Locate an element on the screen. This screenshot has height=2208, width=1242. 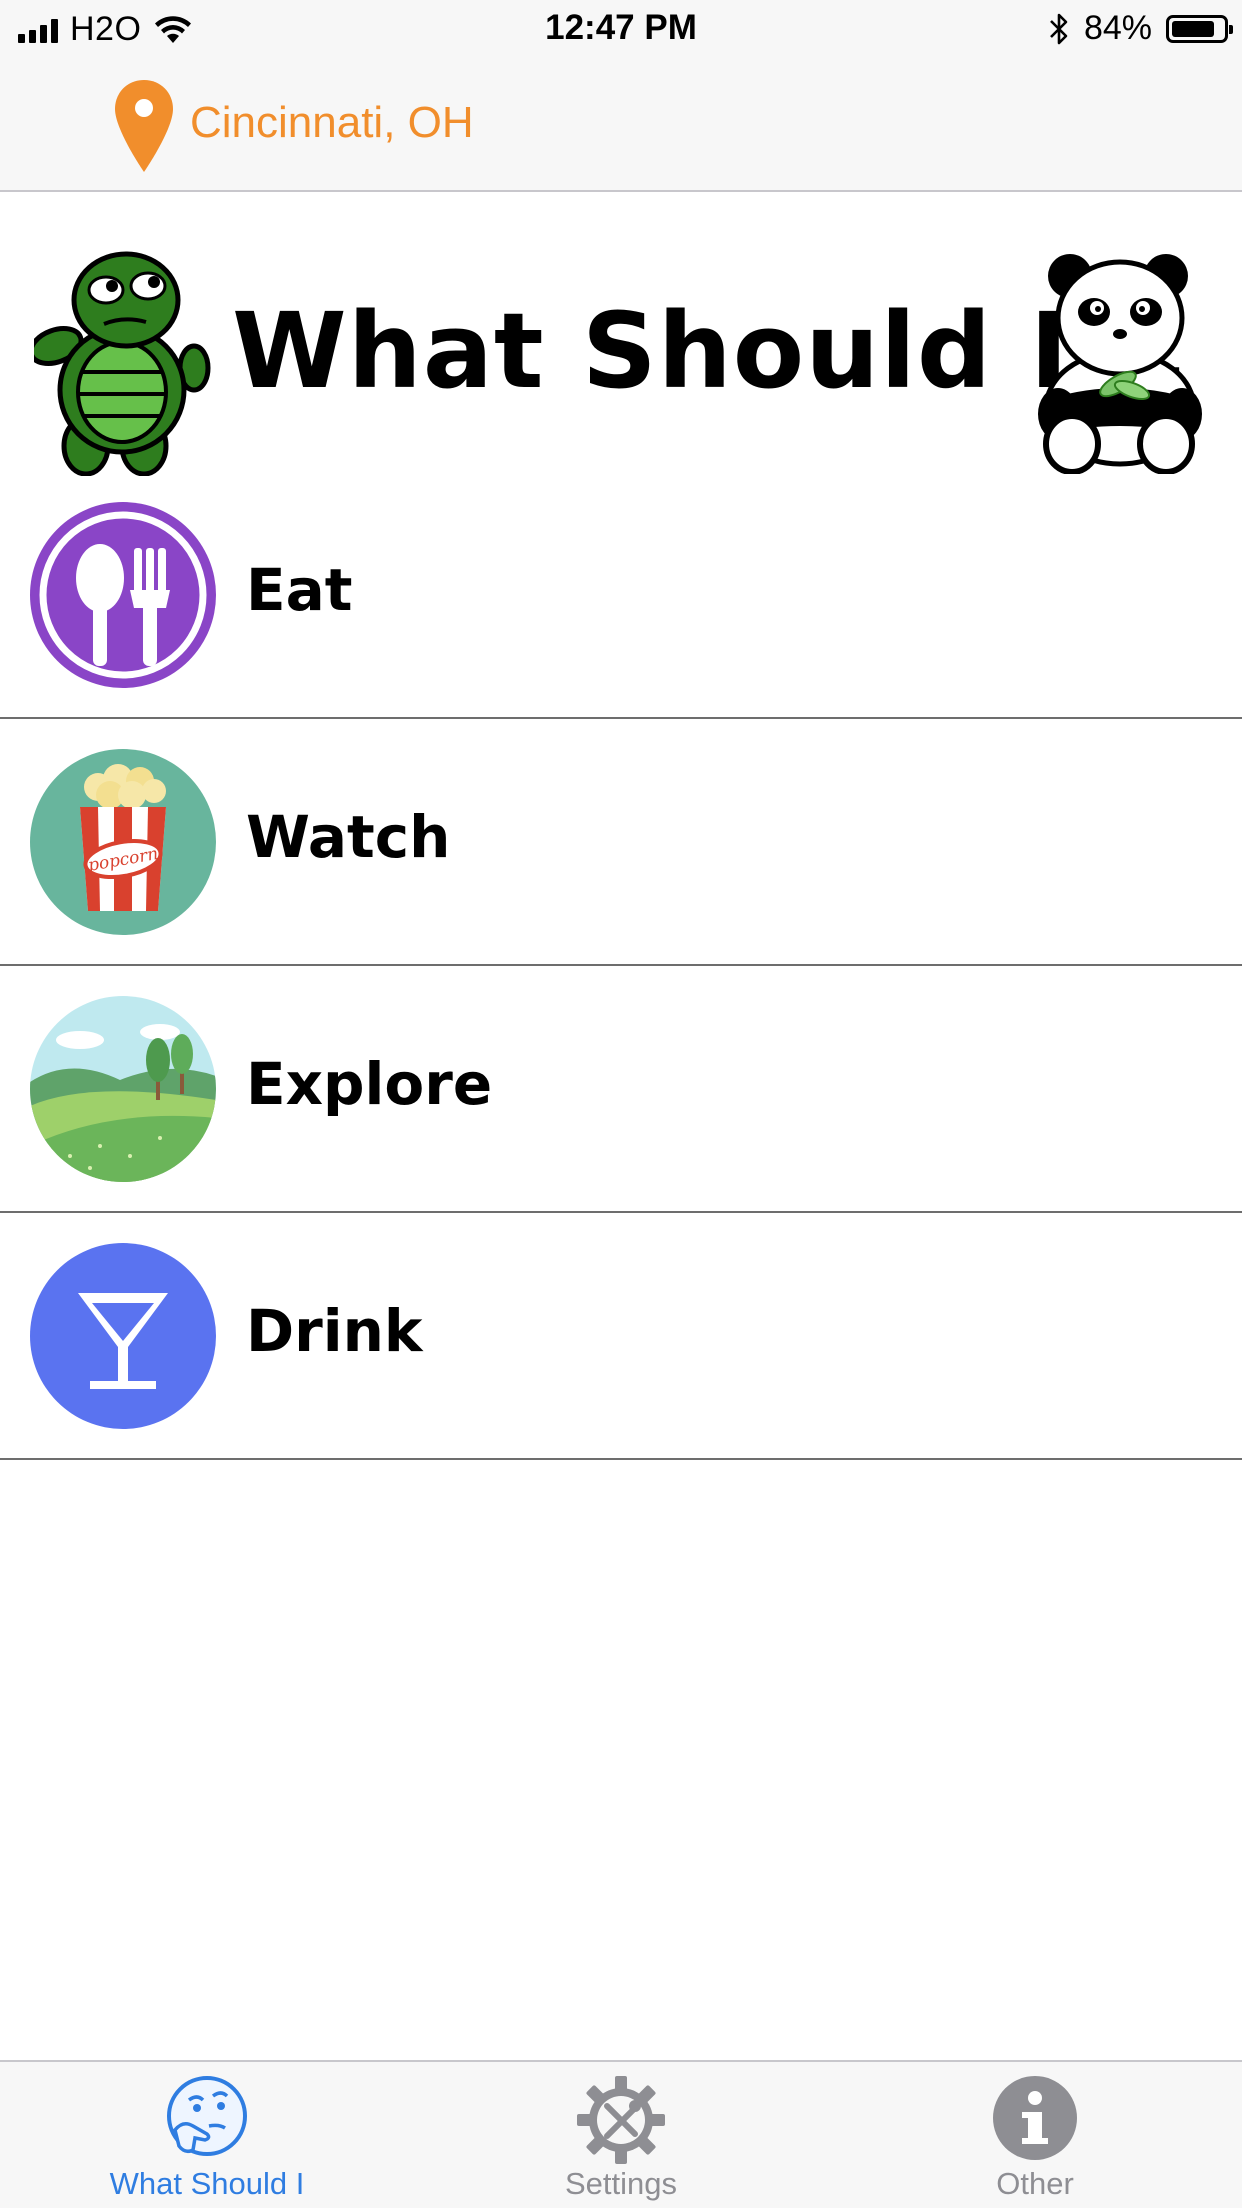
category-row-explore: Explore is located at coordinates (621, 1089).